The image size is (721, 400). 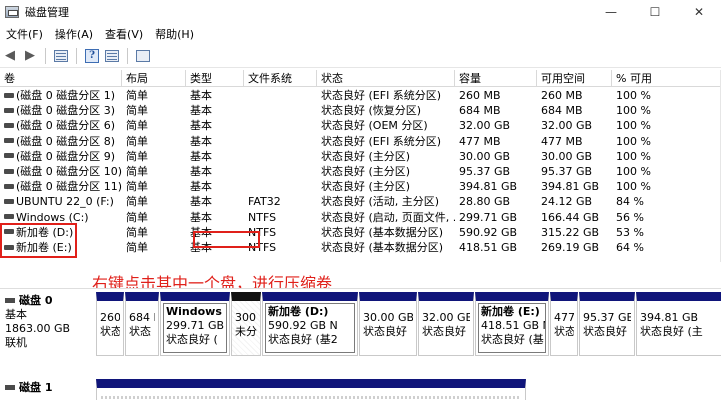 What do you see at coordinates (195, 328) in the screenshot?
I see `partition-content: Windows（299.71 GB N状态良好 (` at bounding box center [195, 328].